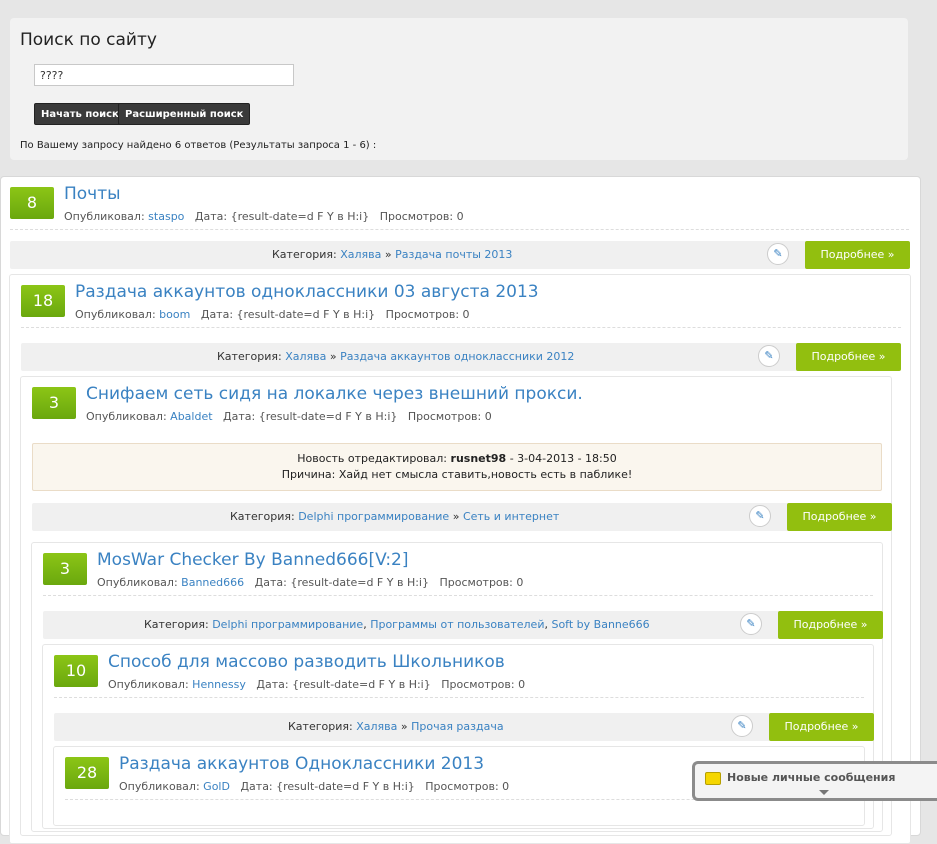 This screenshot has width=937, height=844. I want to click on rating-badge: 18, so click(43, 301).